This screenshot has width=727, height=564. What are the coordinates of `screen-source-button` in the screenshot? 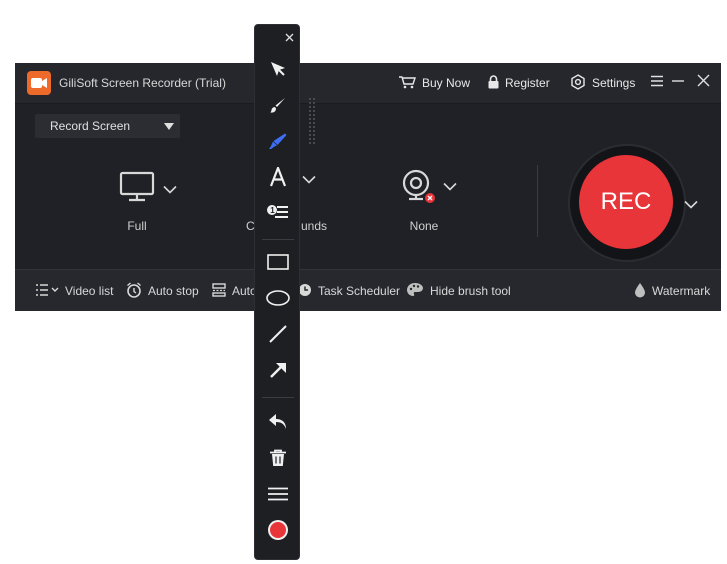 It's located at (148, 189).